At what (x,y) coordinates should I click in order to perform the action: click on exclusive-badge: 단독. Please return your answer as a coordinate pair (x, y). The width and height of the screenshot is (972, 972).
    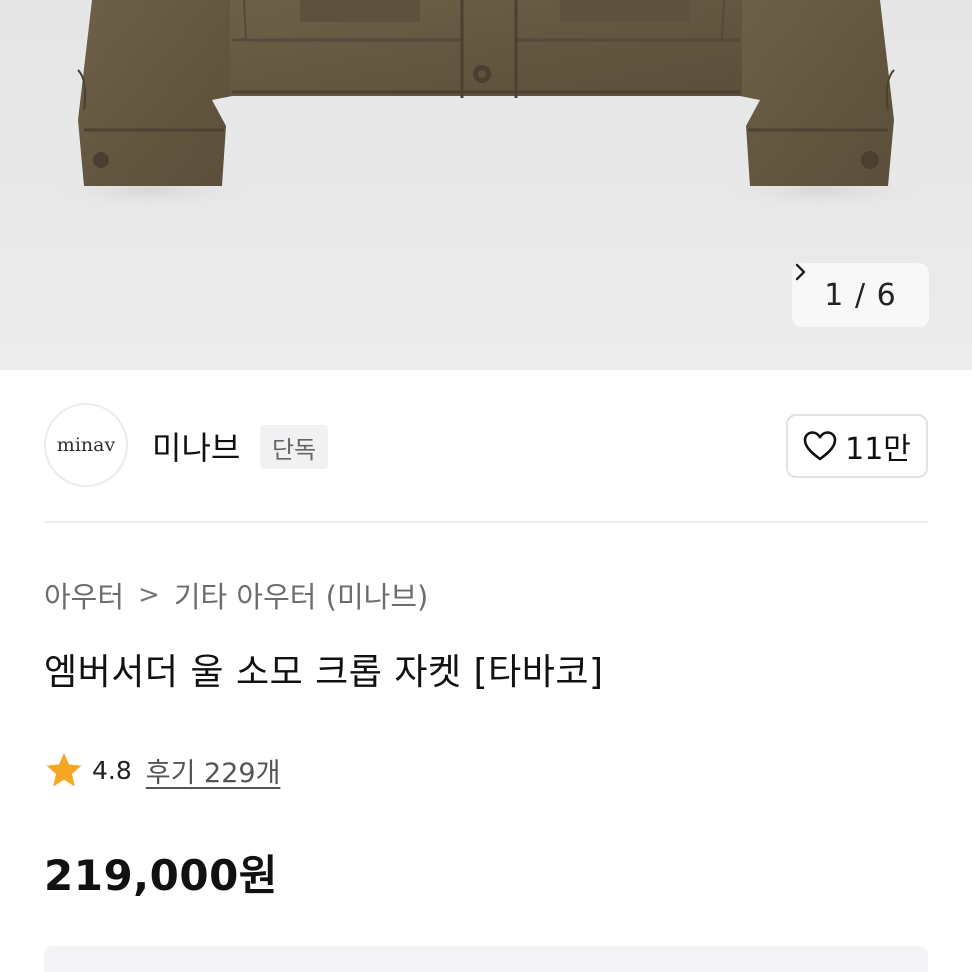
    Looking at the image, I should click on (294, 447).